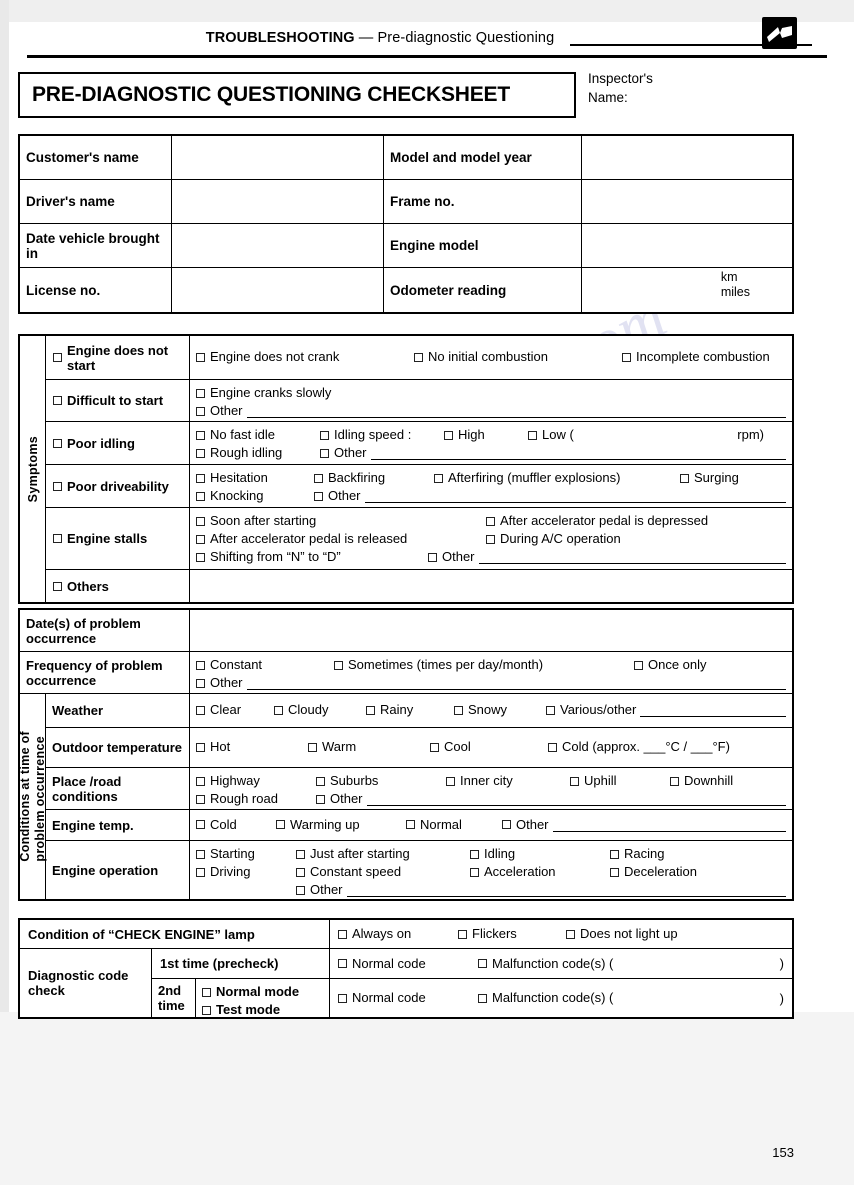 Image resolution: width=854 pixels, height=1185 pixels. Describe the element at coordinates (278, 290) in the screenshot. I see `license-no-input` at that location.